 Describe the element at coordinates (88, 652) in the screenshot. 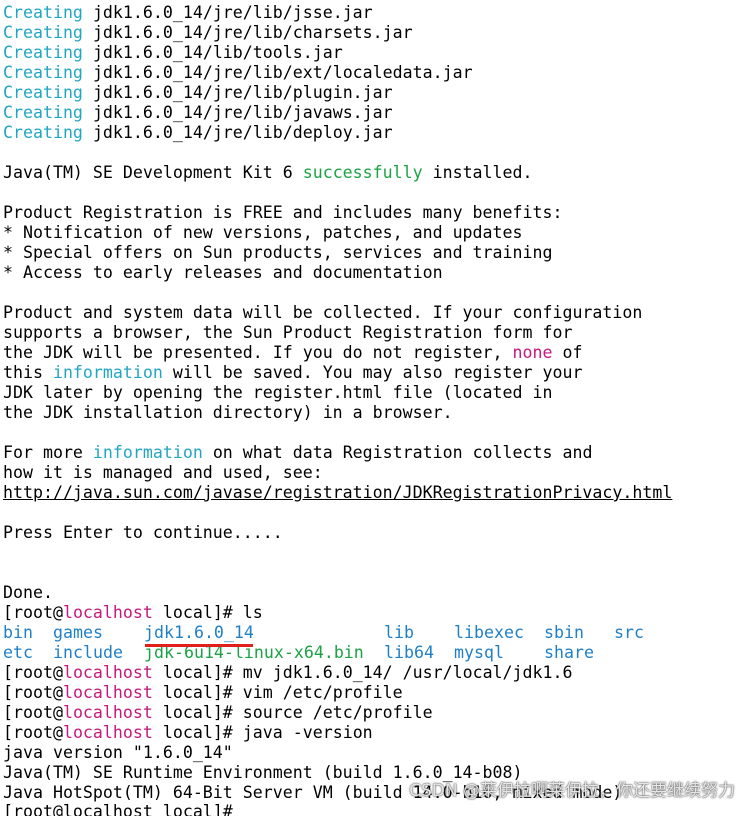

I see `ls-dir-include: include` at that location.